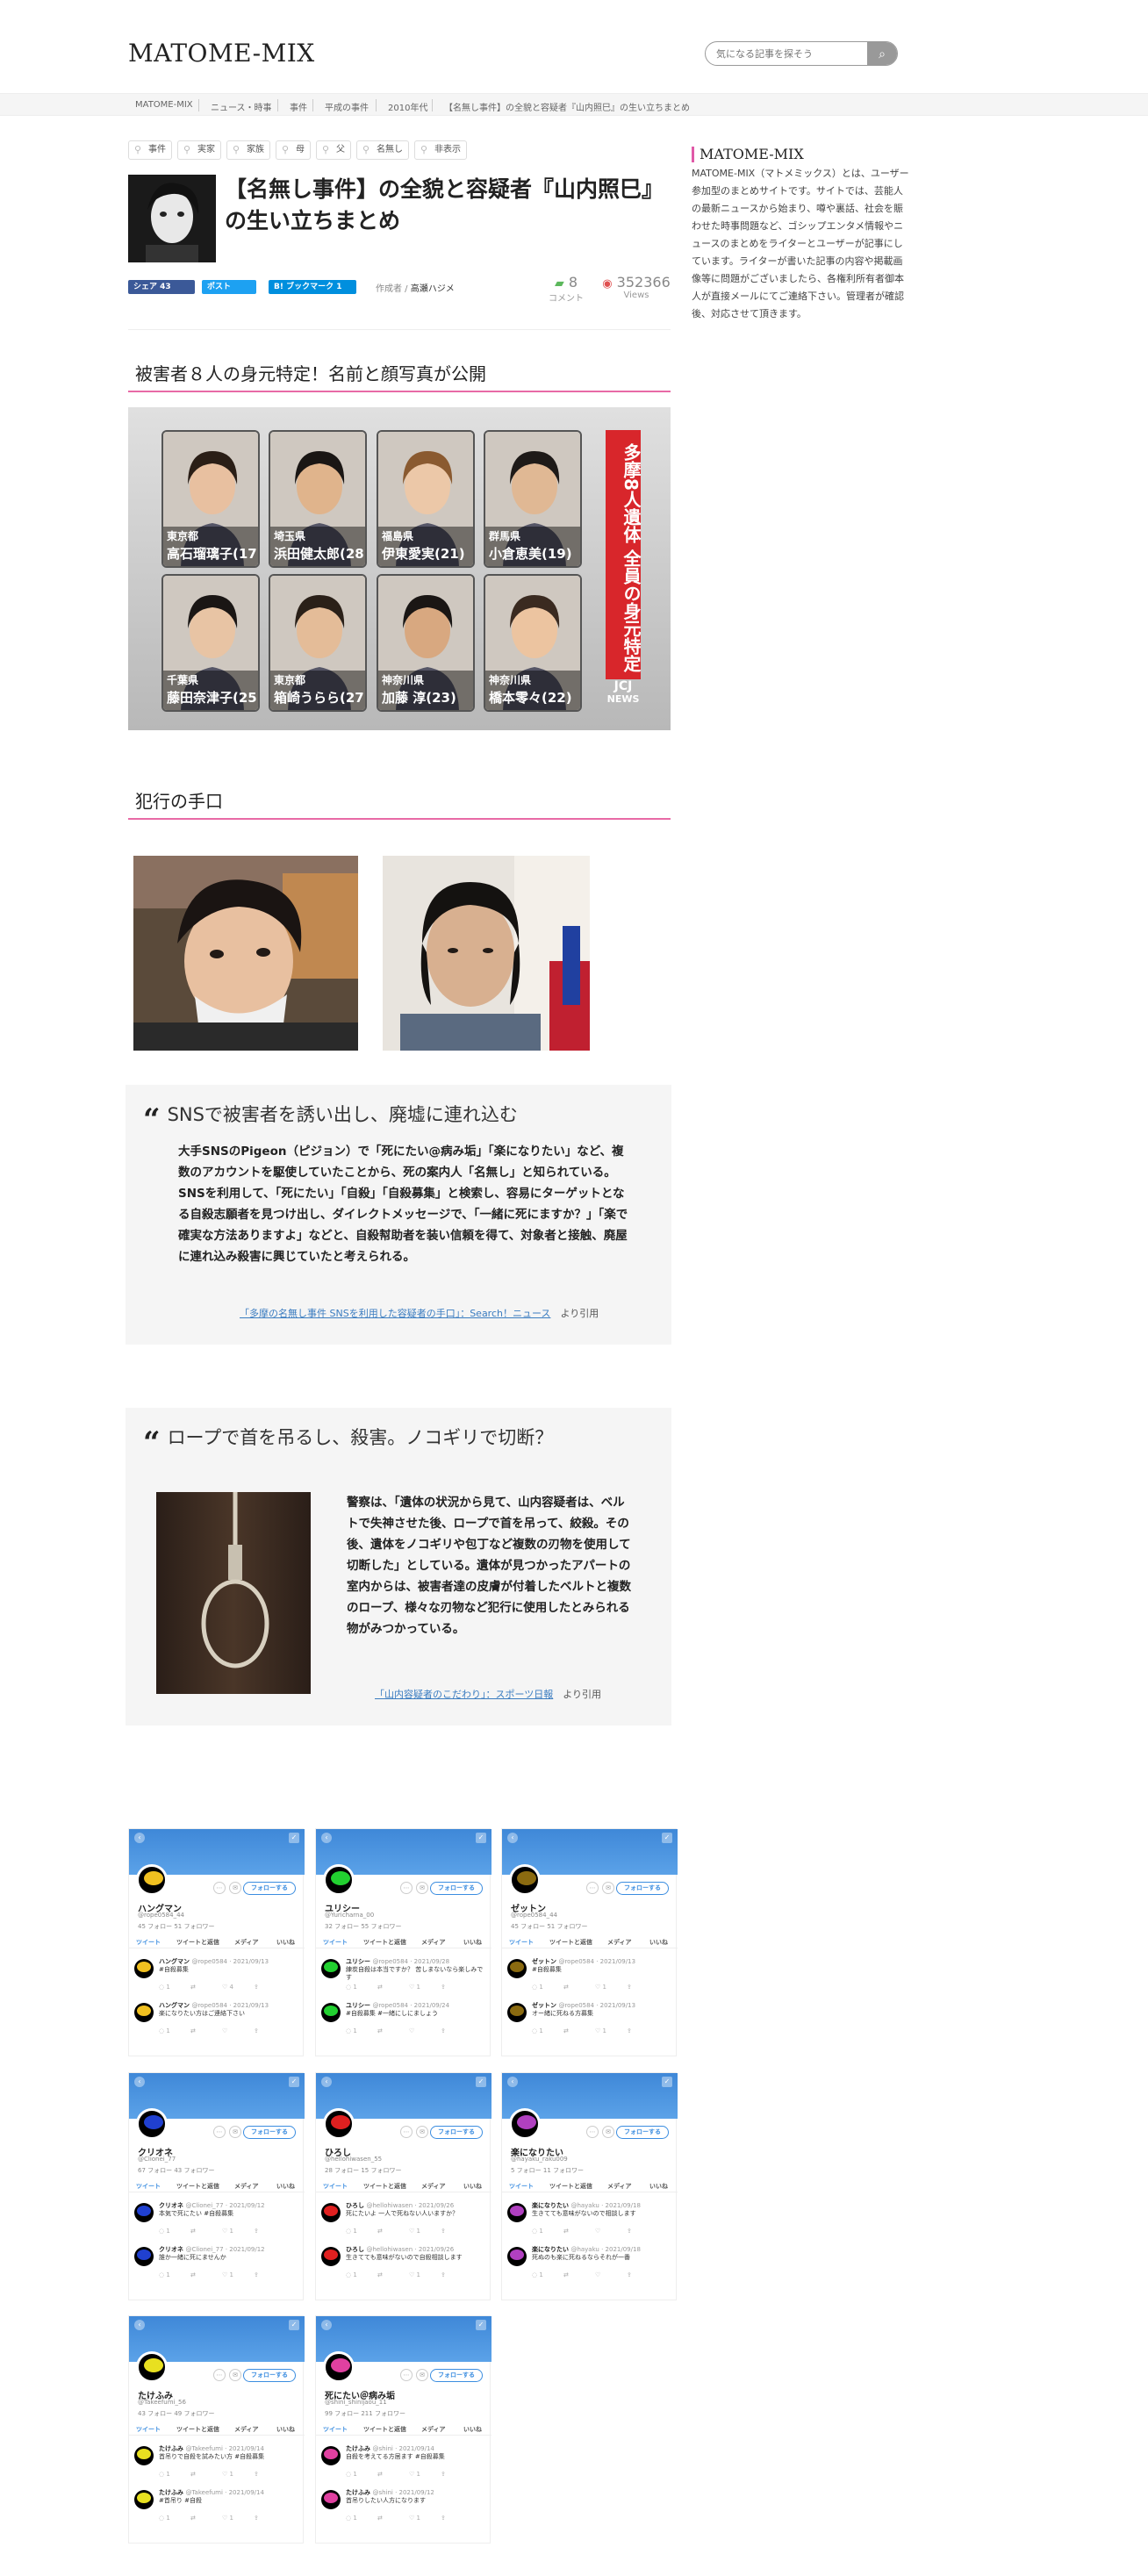  I want to click on tag-item: 事件, so click(150, 150).